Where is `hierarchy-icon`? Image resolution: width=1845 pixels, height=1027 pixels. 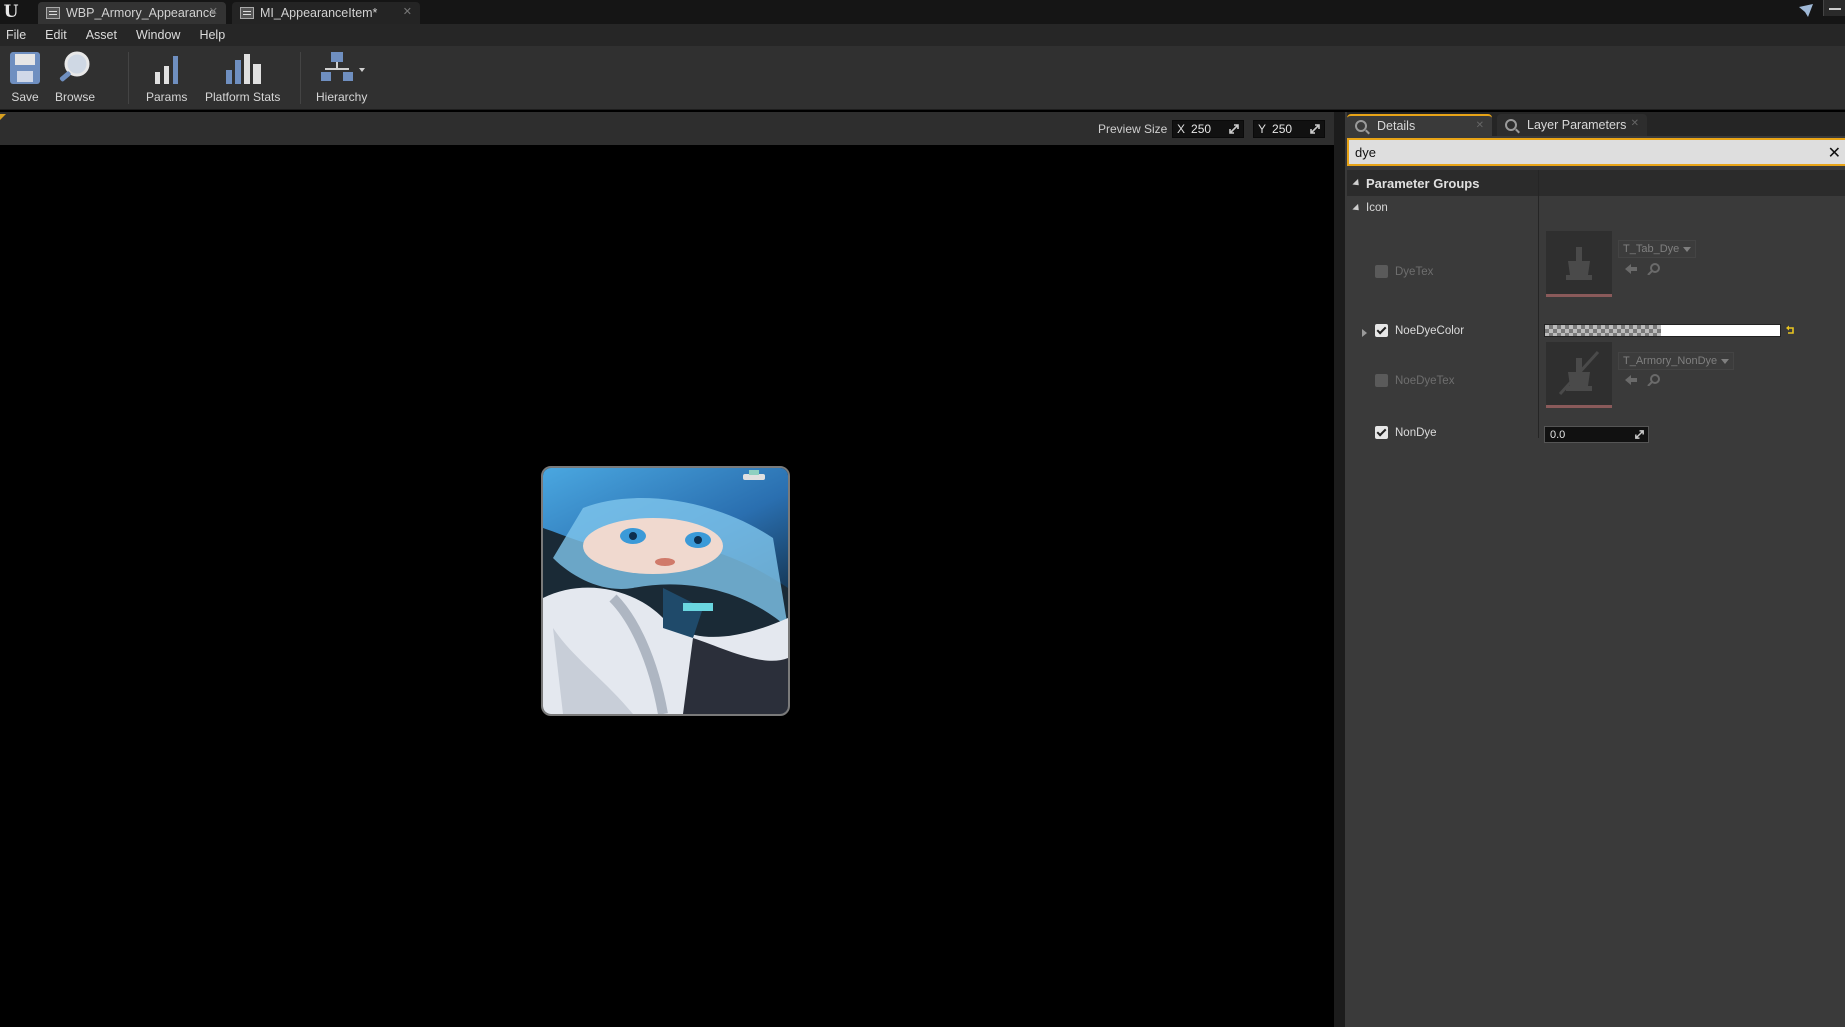 hierarchy-icon is located at coordinates (342, 66).